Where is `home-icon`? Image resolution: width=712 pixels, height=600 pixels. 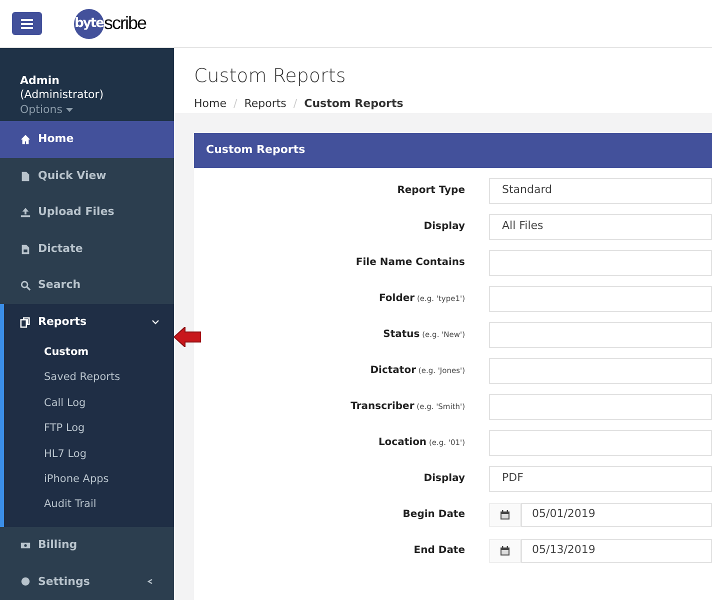 home-icon is located at coordinates (25, 140).